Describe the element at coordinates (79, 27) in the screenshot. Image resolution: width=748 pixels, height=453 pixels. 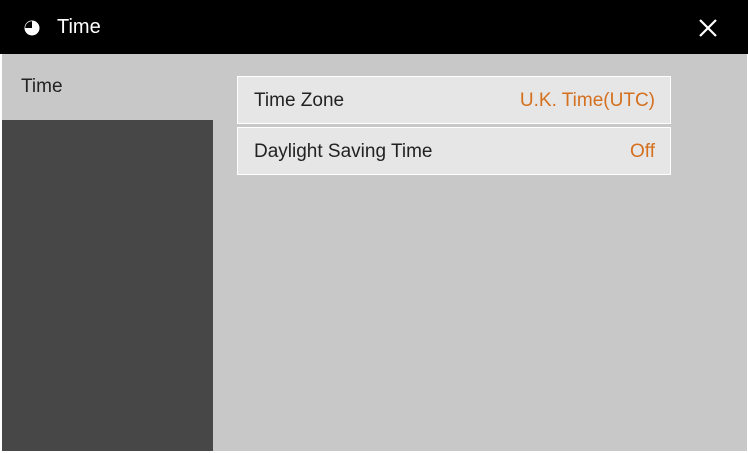
I see `window-title: Time` at that location.